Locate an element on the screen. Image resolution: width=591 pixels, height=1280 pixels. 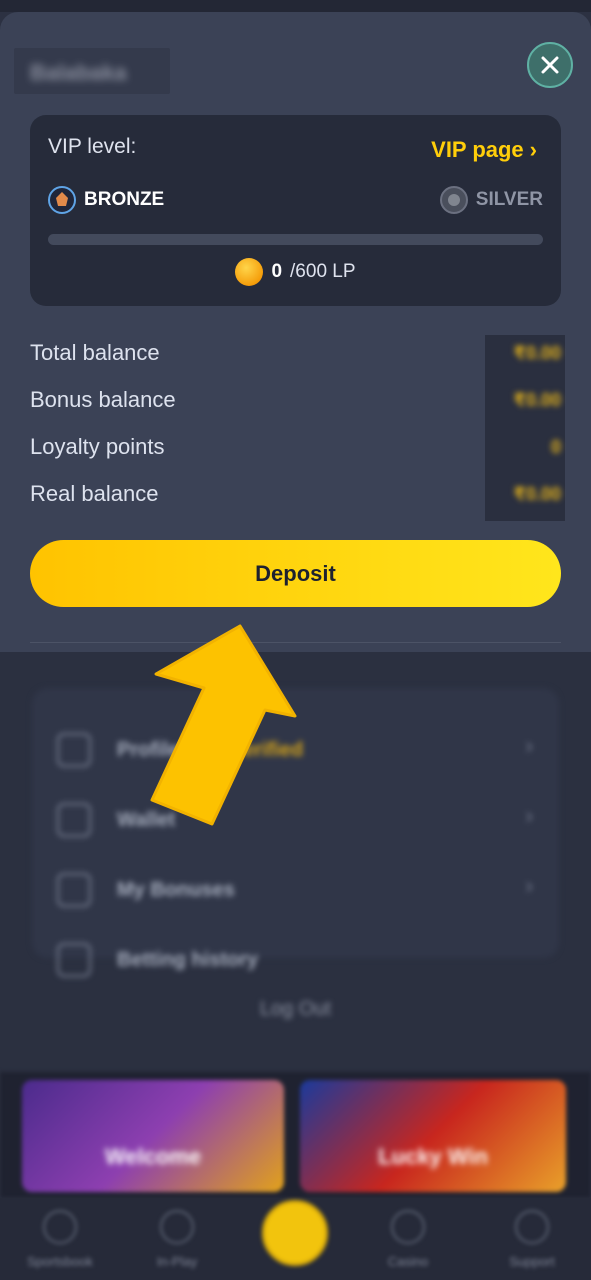
close-button is located at coordinates (550, 65).